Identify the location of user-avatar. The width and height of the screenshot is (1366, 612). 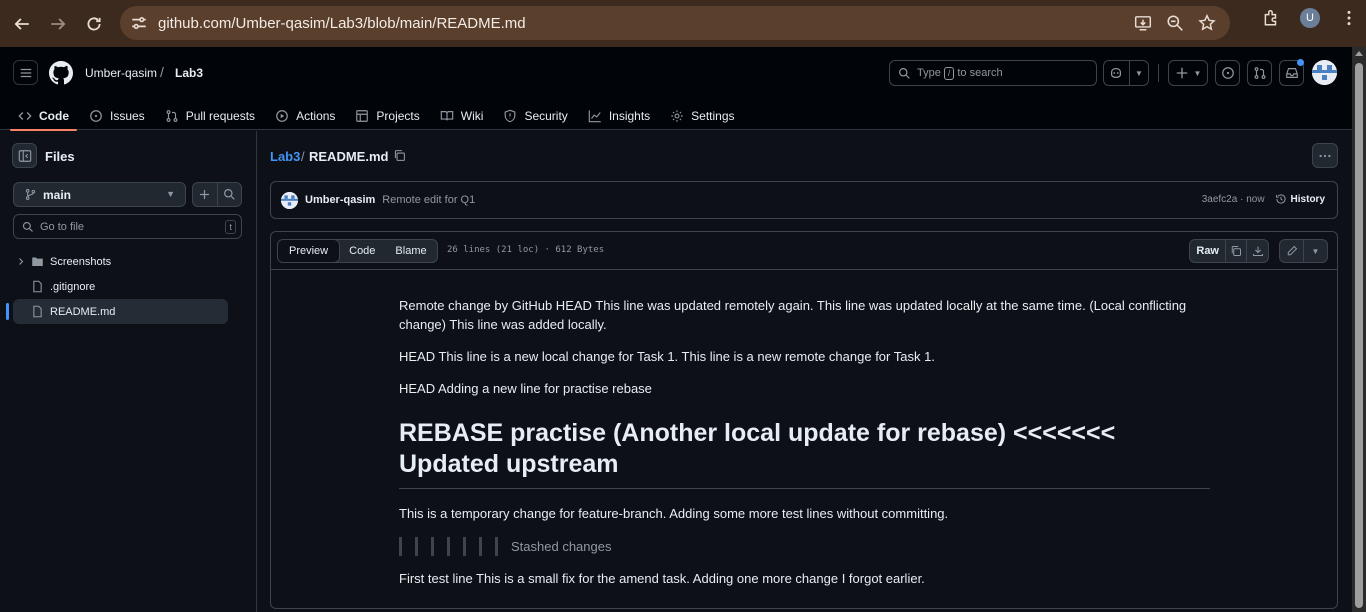
(1324, 72).